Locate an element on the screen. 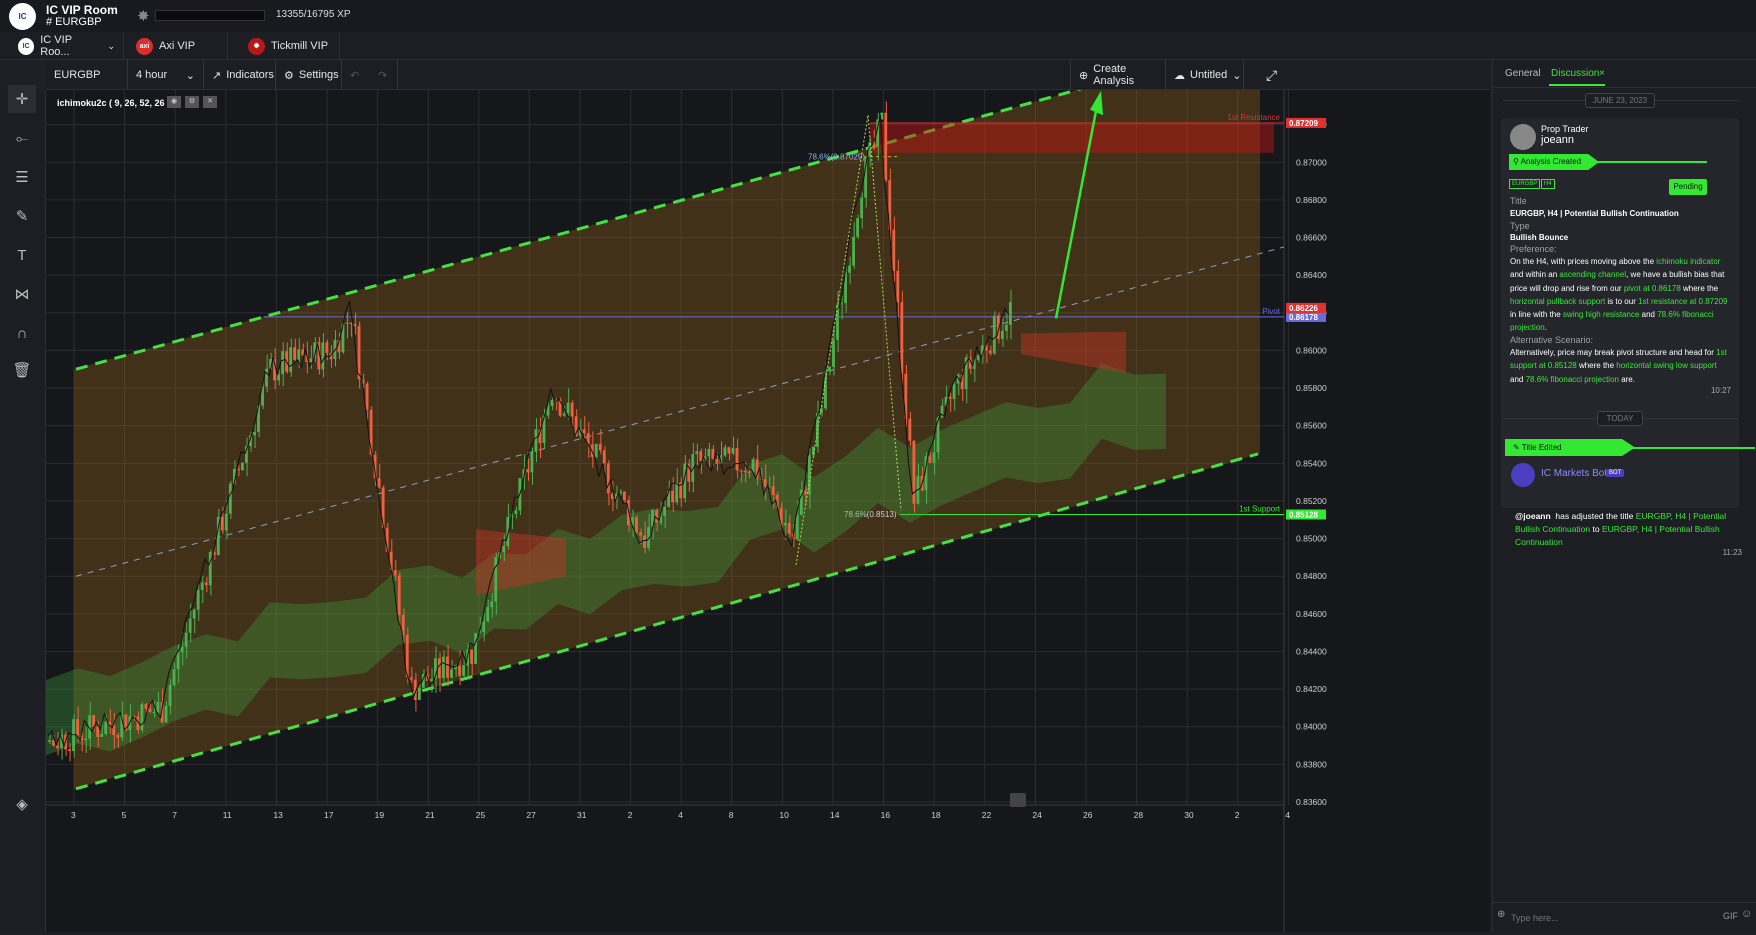 Image resolution: width=1756 pixels, height=935 pixels. y-tick-label: 0.84400 is located at coordinates (1311, 651).